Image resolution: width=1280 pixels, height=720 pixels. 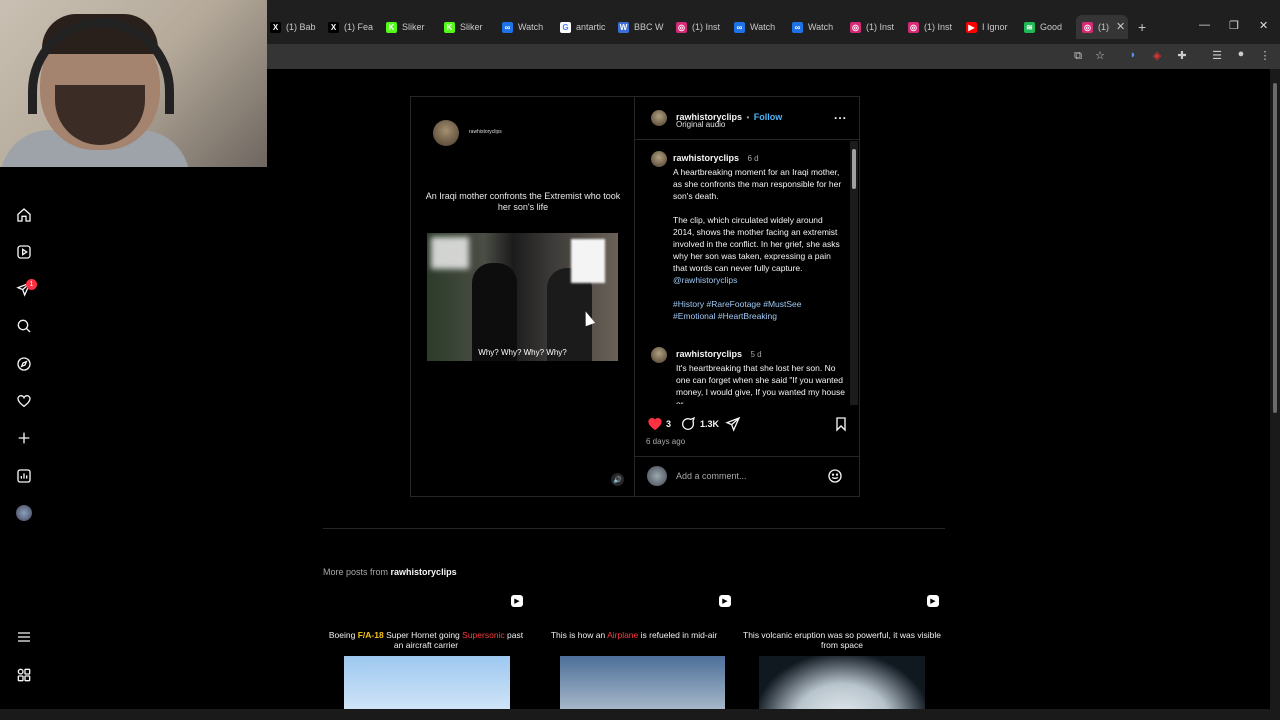 I want to click on section-divider, so click(x=634, y=528).